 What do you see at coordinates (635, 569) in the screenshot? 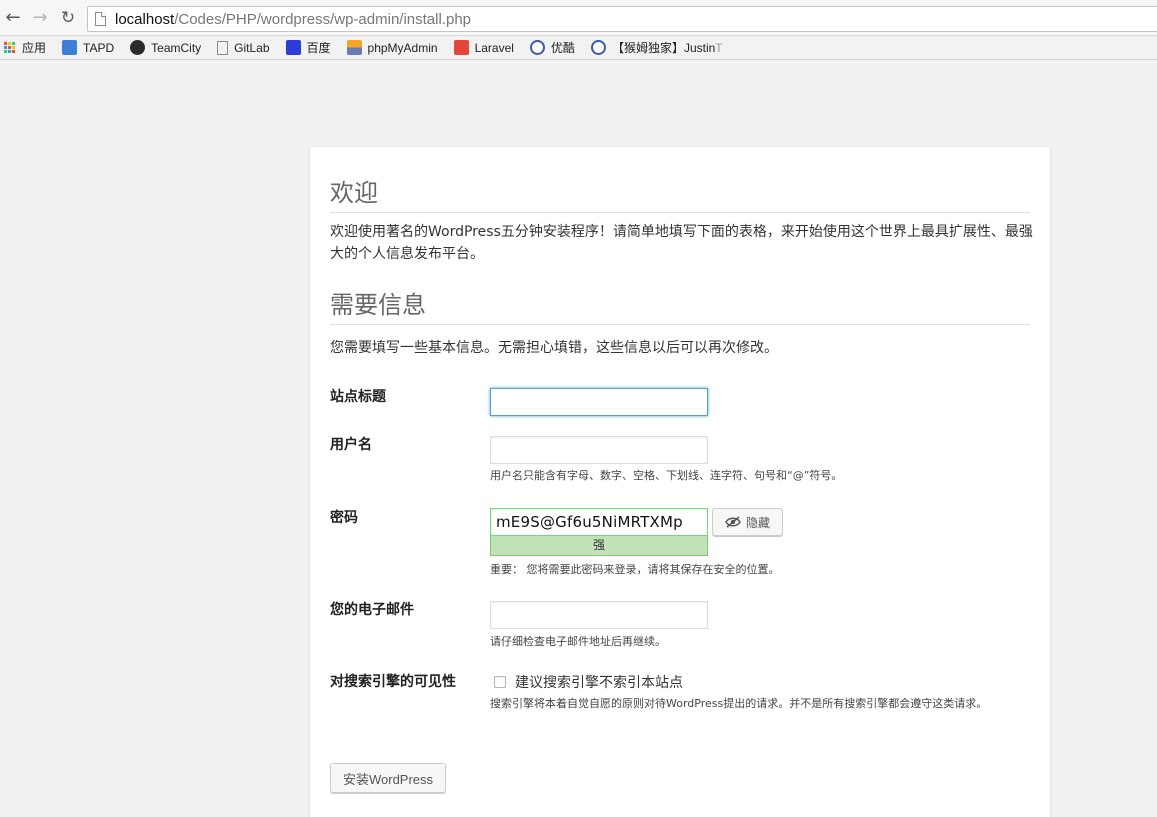
I see `password-hint: 重要： 您将需要此密码来登录，请将其保存在安全的位置。` at bounding box center [635, 569].